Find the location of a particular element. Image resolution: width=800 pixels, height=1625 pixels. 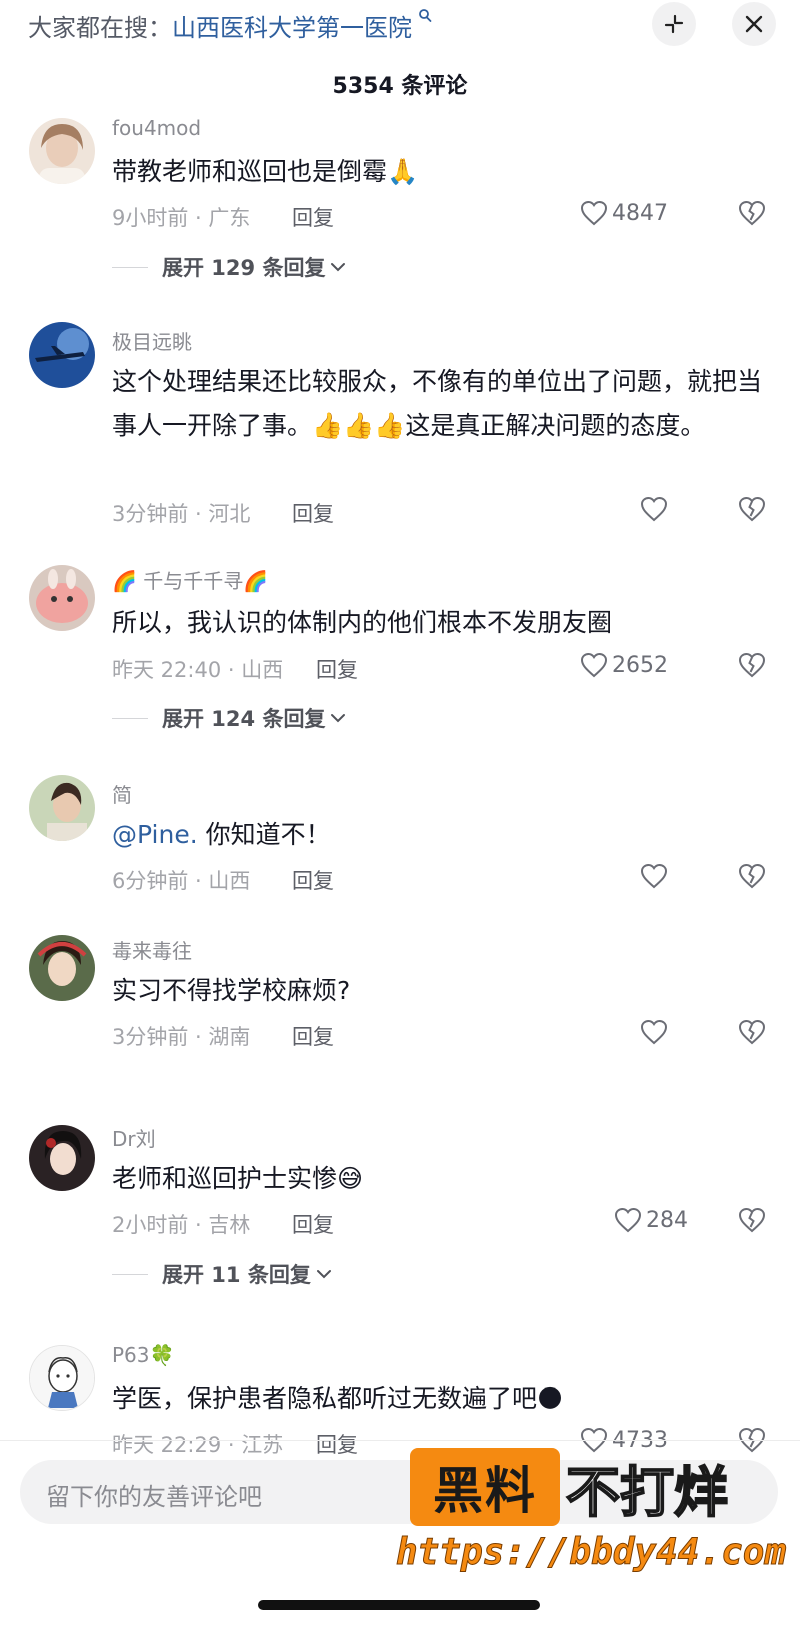

like-button: 284 is located at coordinates (651, 1220).